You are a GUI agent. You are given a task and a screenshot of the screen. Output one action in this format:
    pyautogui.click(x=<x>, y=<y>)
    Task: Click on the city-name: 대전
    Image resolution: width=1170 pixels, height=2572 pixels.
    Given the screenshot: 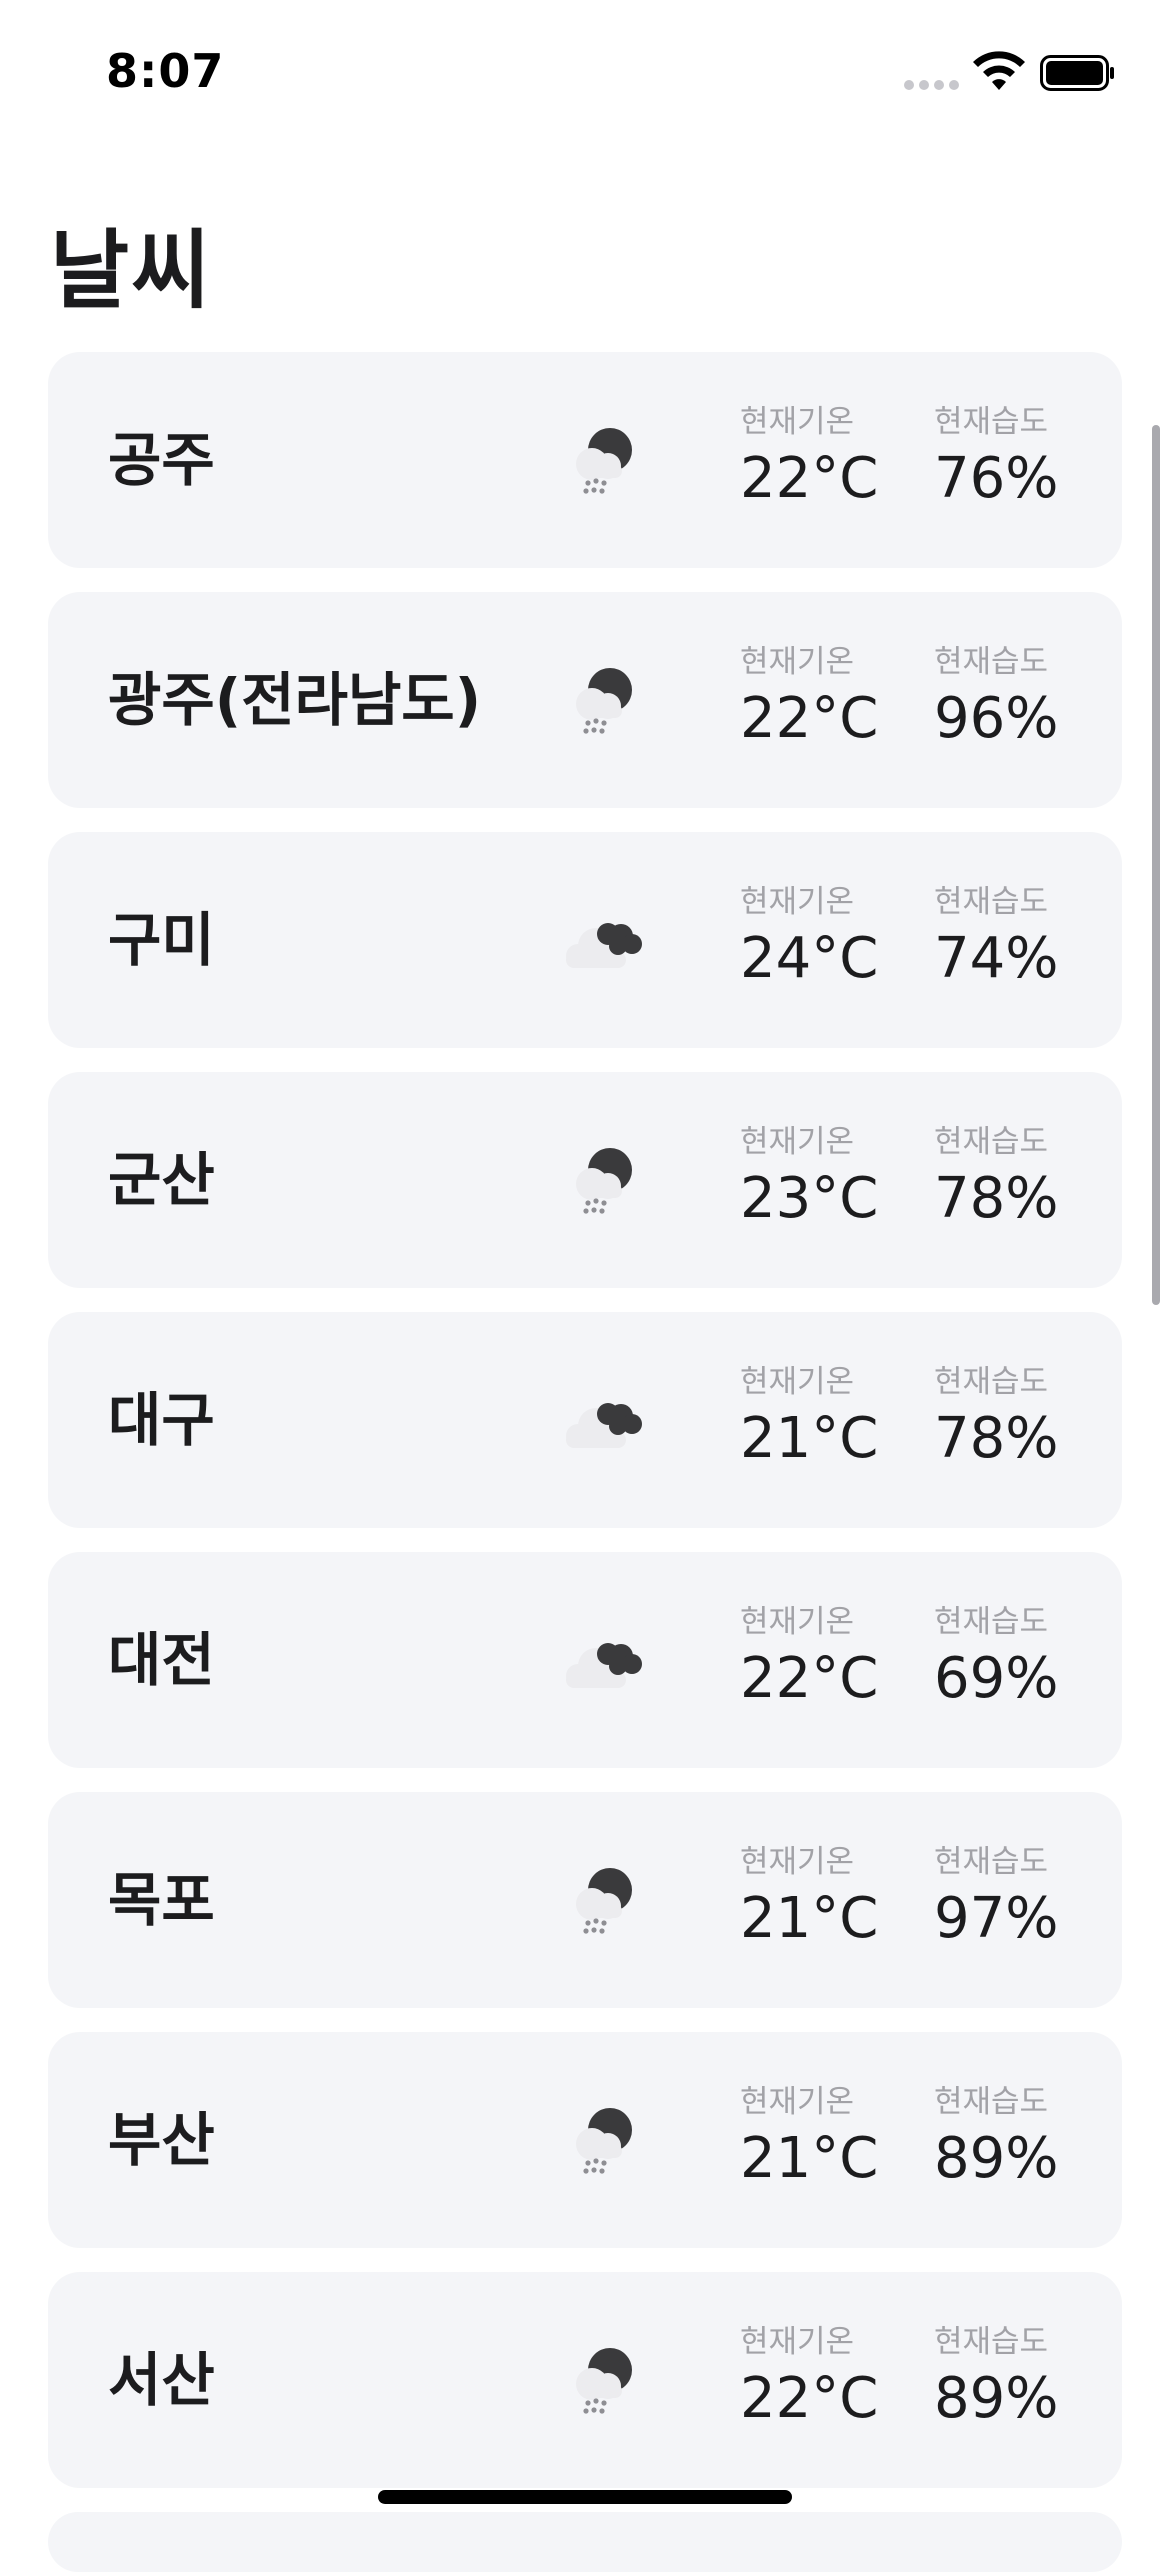 What is the action you would take?
    pyautogui.click(x=161, y=1660)
    